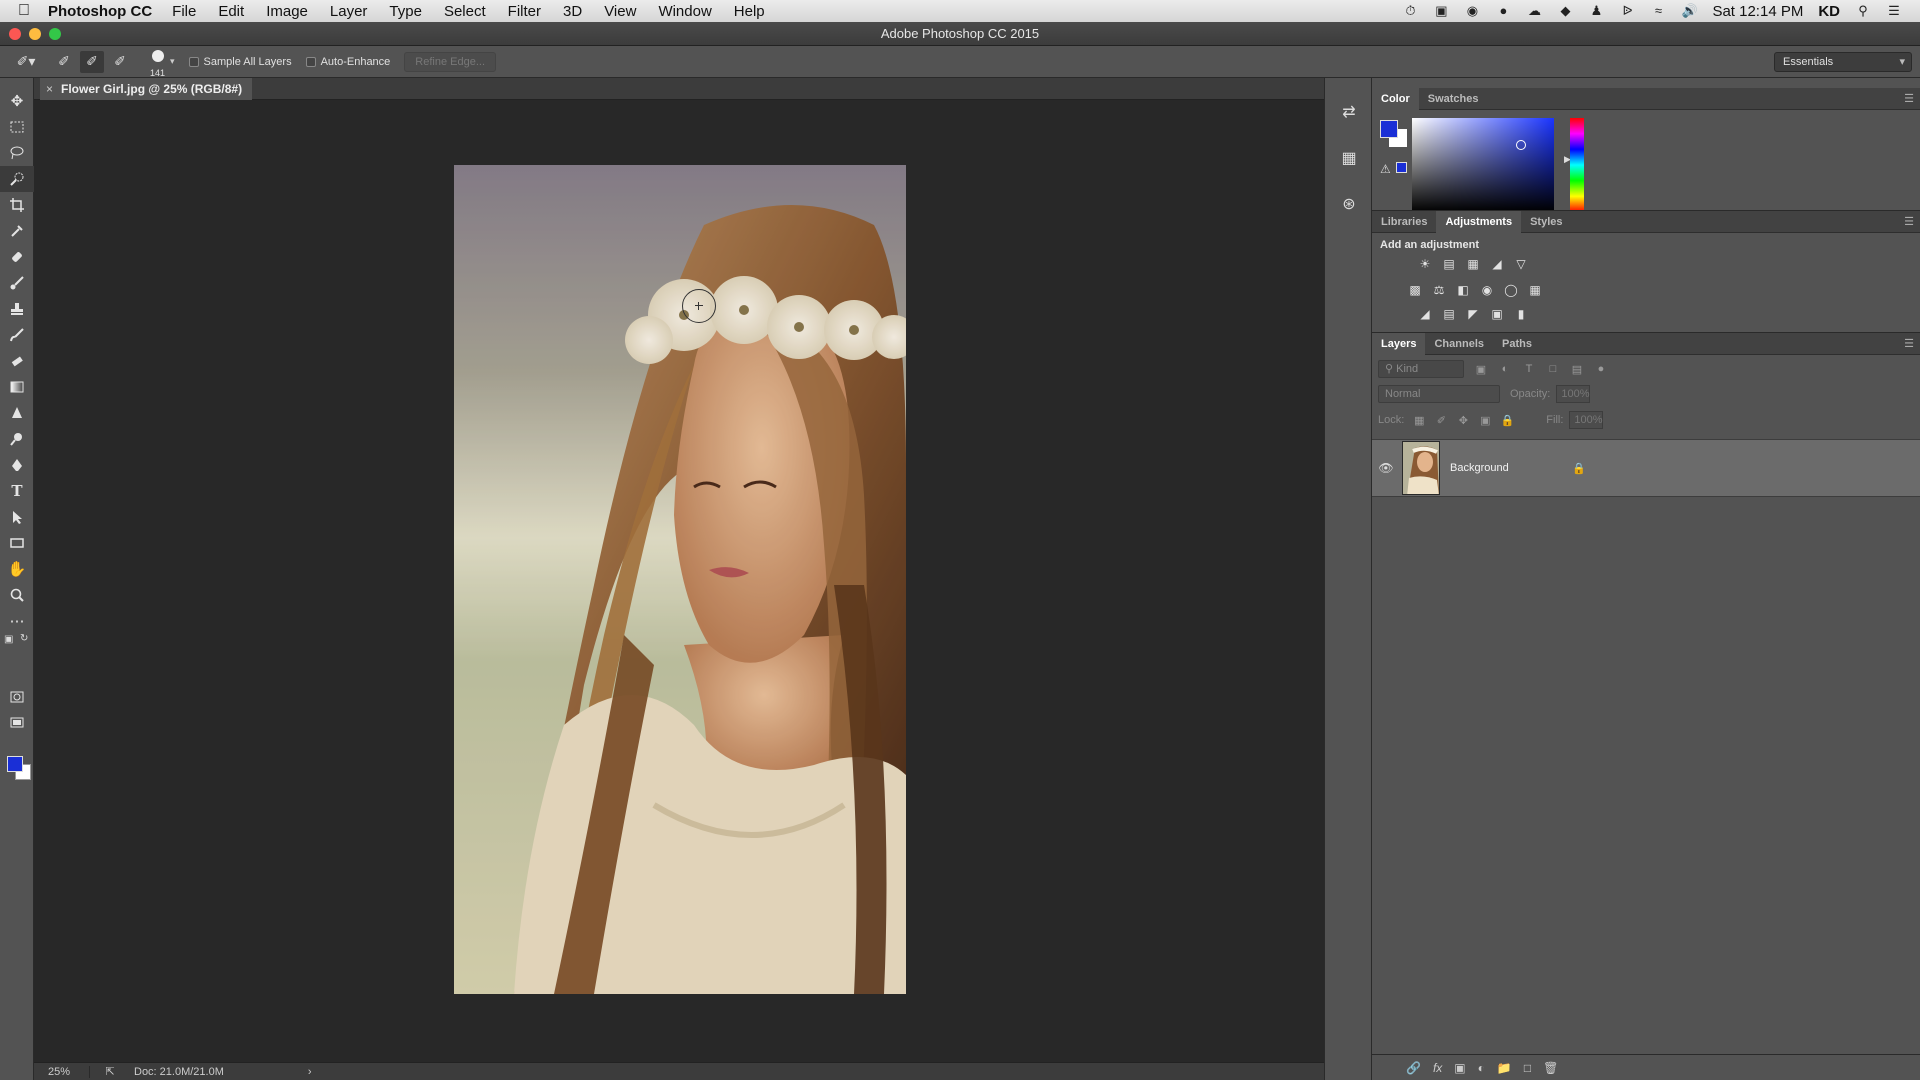 Image resolution: width=1920 pixels, height=1080 pixels. I want to click on edit-toolbar-icon: ⋯, so click(17, 621).